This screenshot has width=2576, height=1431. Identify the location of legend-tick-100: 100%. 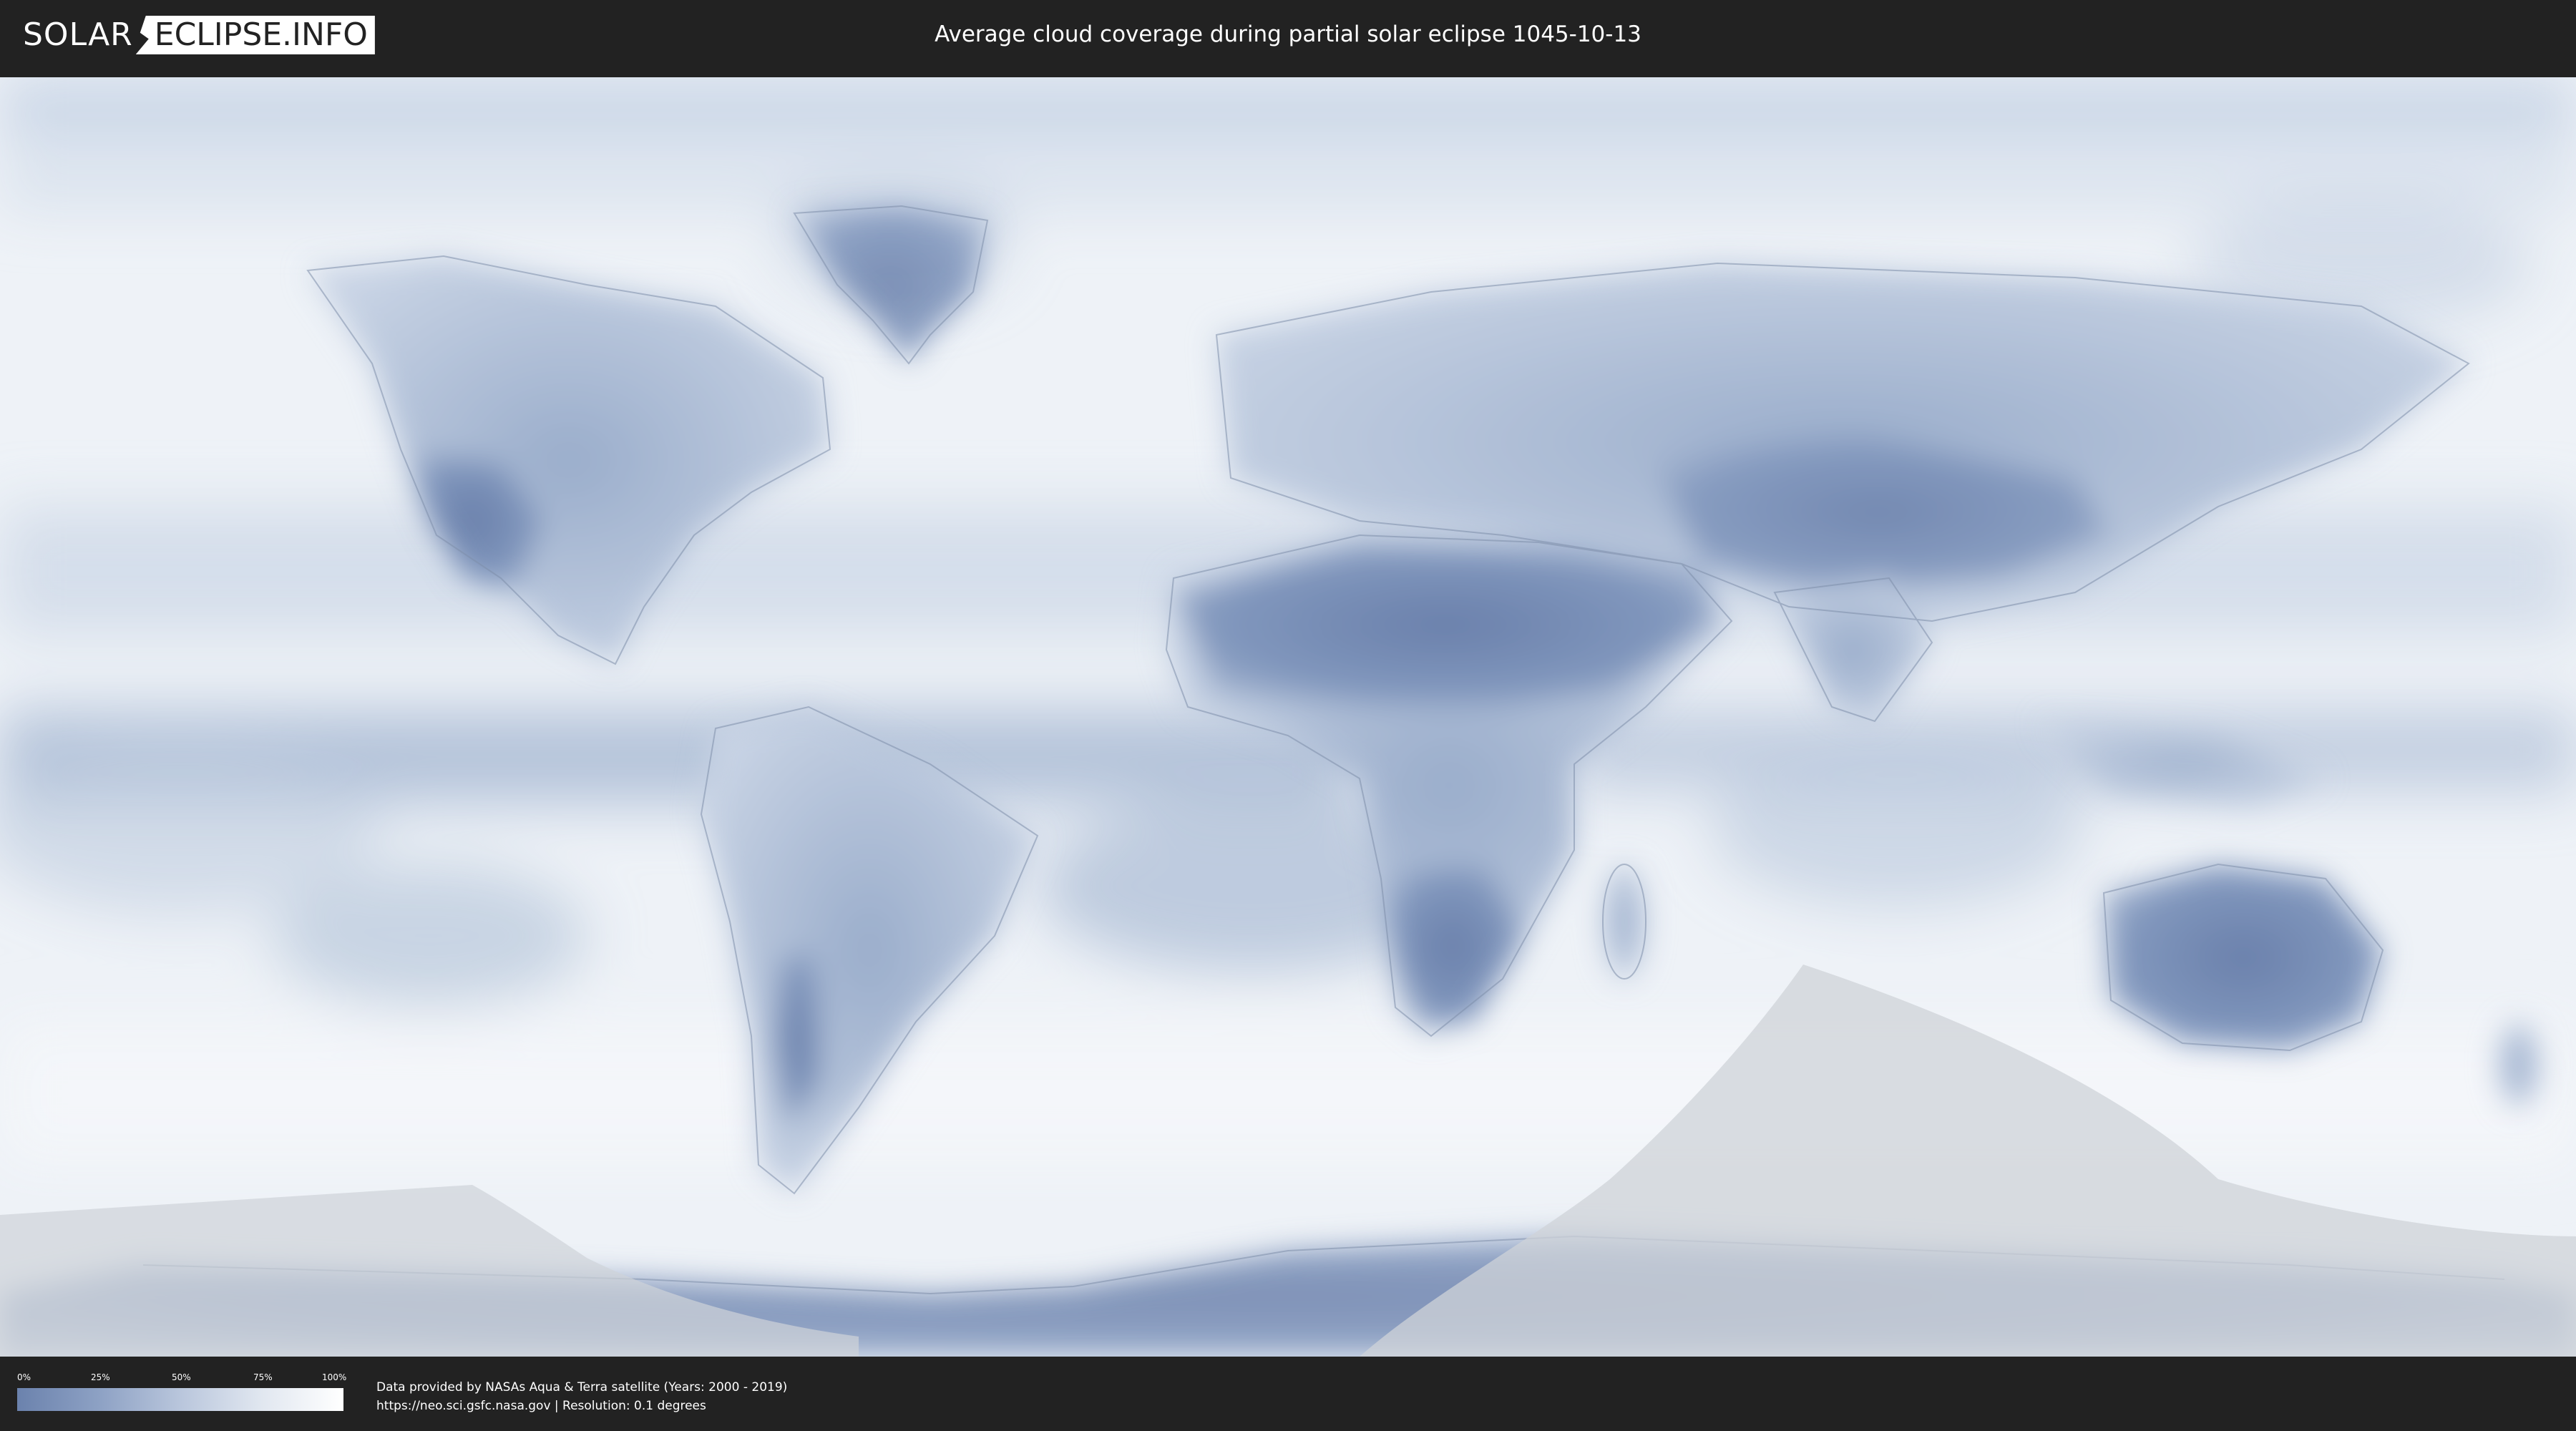
(334, 1377).